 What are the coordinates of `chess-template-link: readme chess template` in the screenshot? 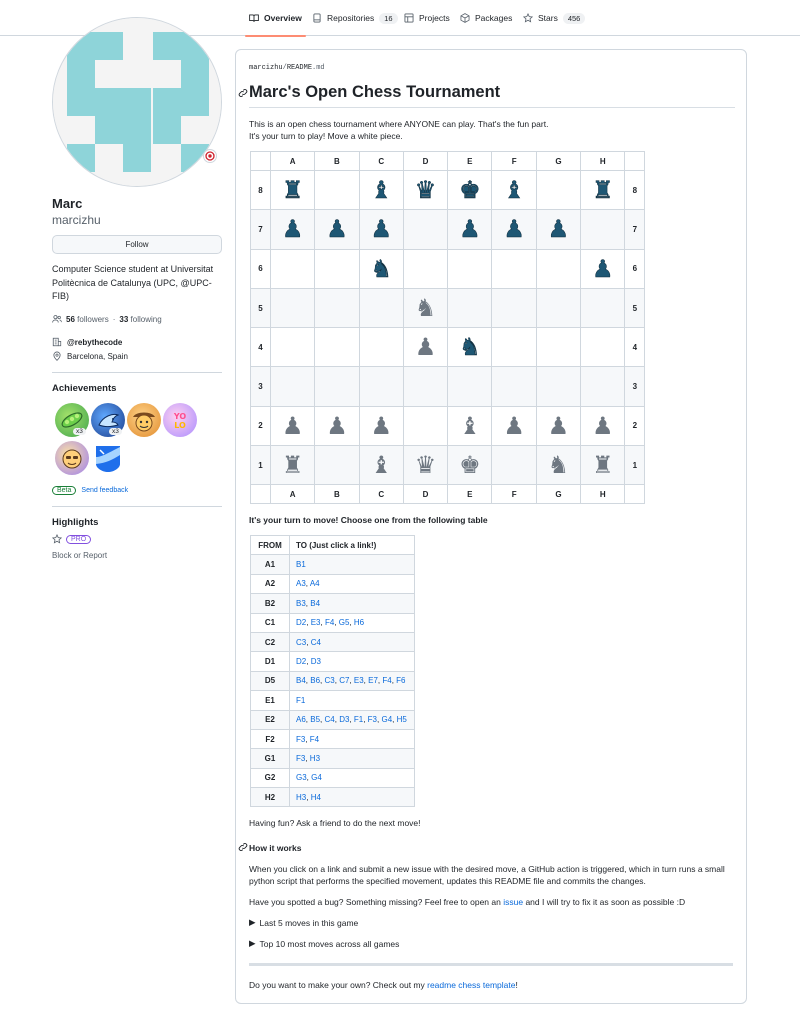 It's located at (471, 985).